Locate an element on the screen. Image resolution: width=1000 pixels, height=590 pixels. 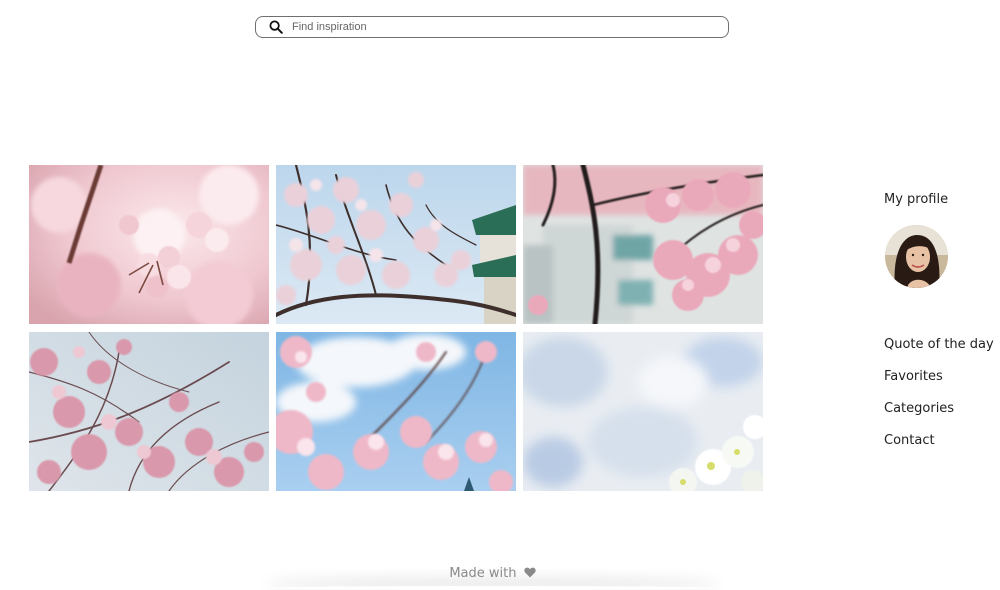
menu-item-quote-of-the-day: Quote of the day is located at coordinates (939, 352).